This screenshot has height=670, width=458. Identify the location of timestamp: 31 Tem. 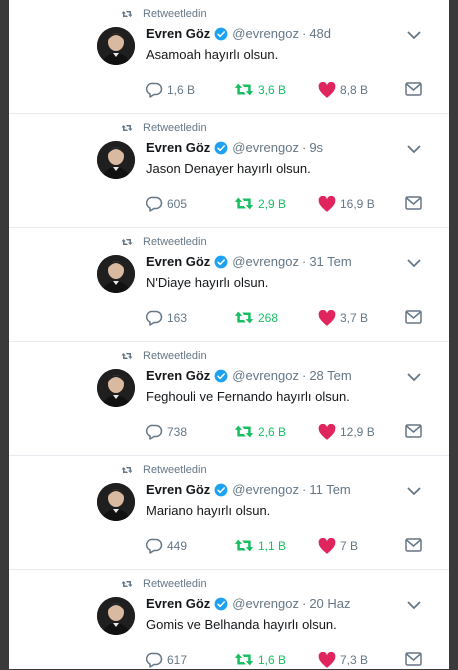
(330, 261).